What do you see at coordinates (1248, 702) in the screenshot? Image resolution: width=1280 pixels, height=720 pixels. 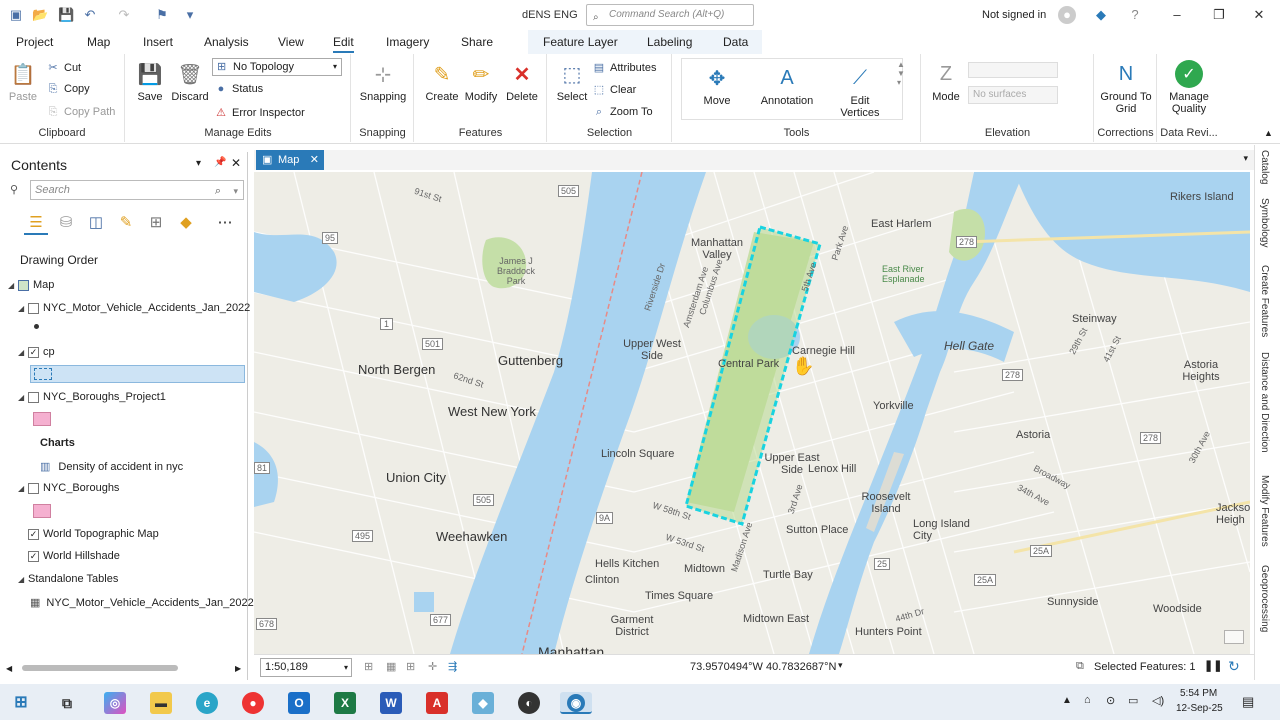 I see `notifications-icon: ▤` at bounding box center [1248, 702].